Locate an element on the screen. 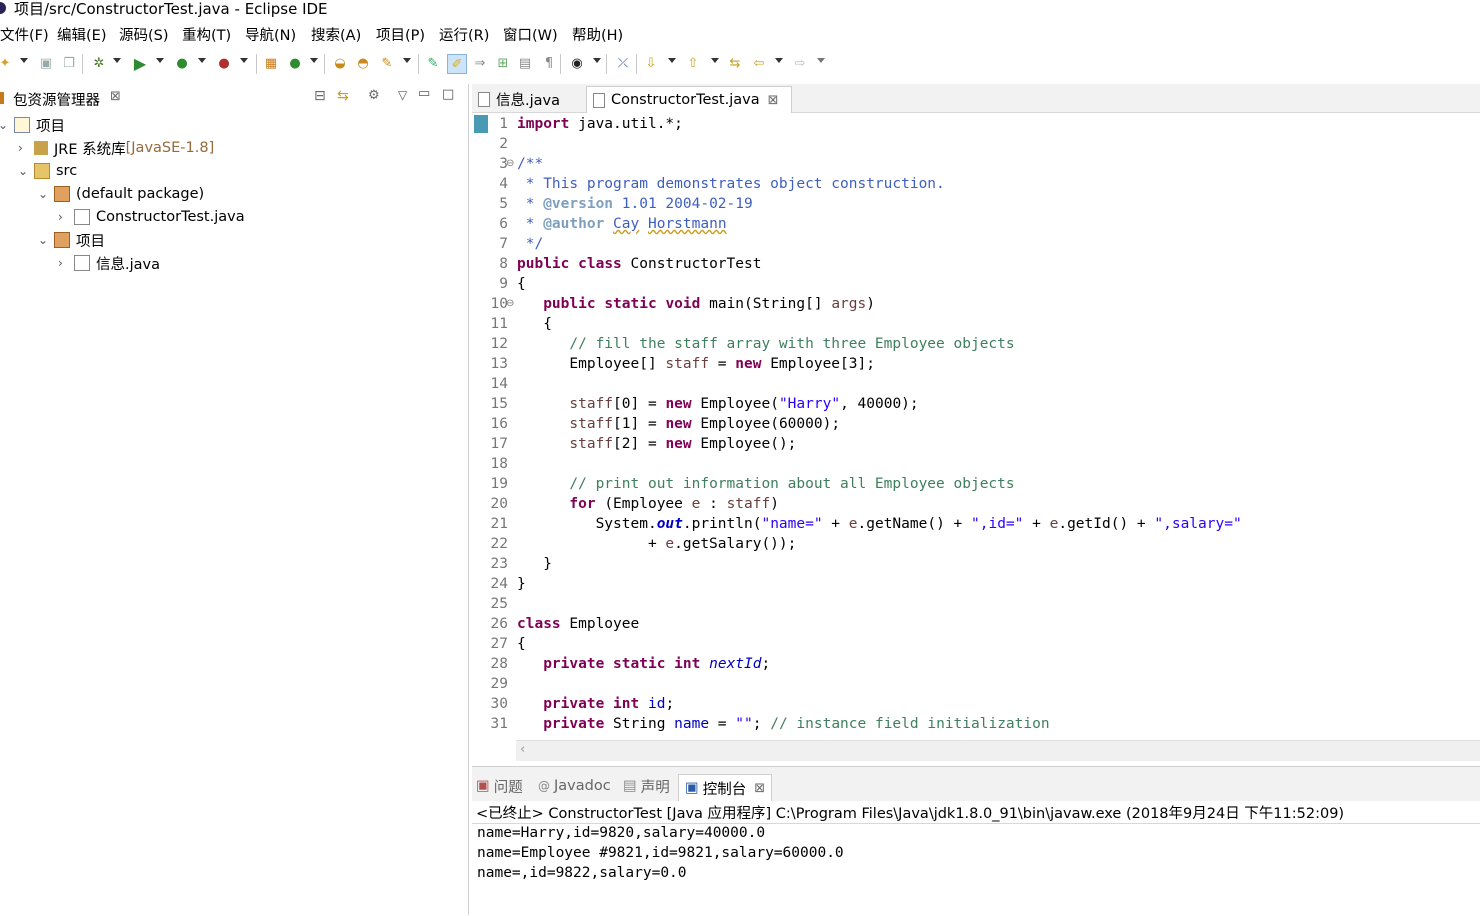 The height and width of the screenshot is (916, 1480). paragraph-icon: ¶ is located at coordinates (549, 63).